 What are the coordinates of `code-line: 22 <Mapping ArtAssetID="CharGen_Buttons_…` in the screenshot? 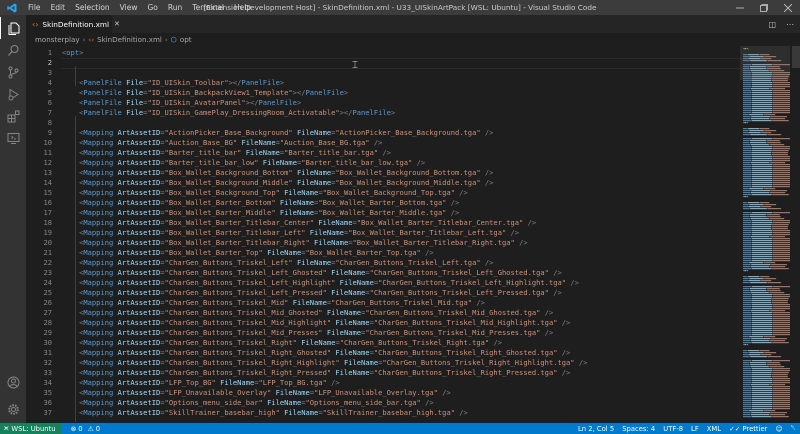 It's located at (383, 263).